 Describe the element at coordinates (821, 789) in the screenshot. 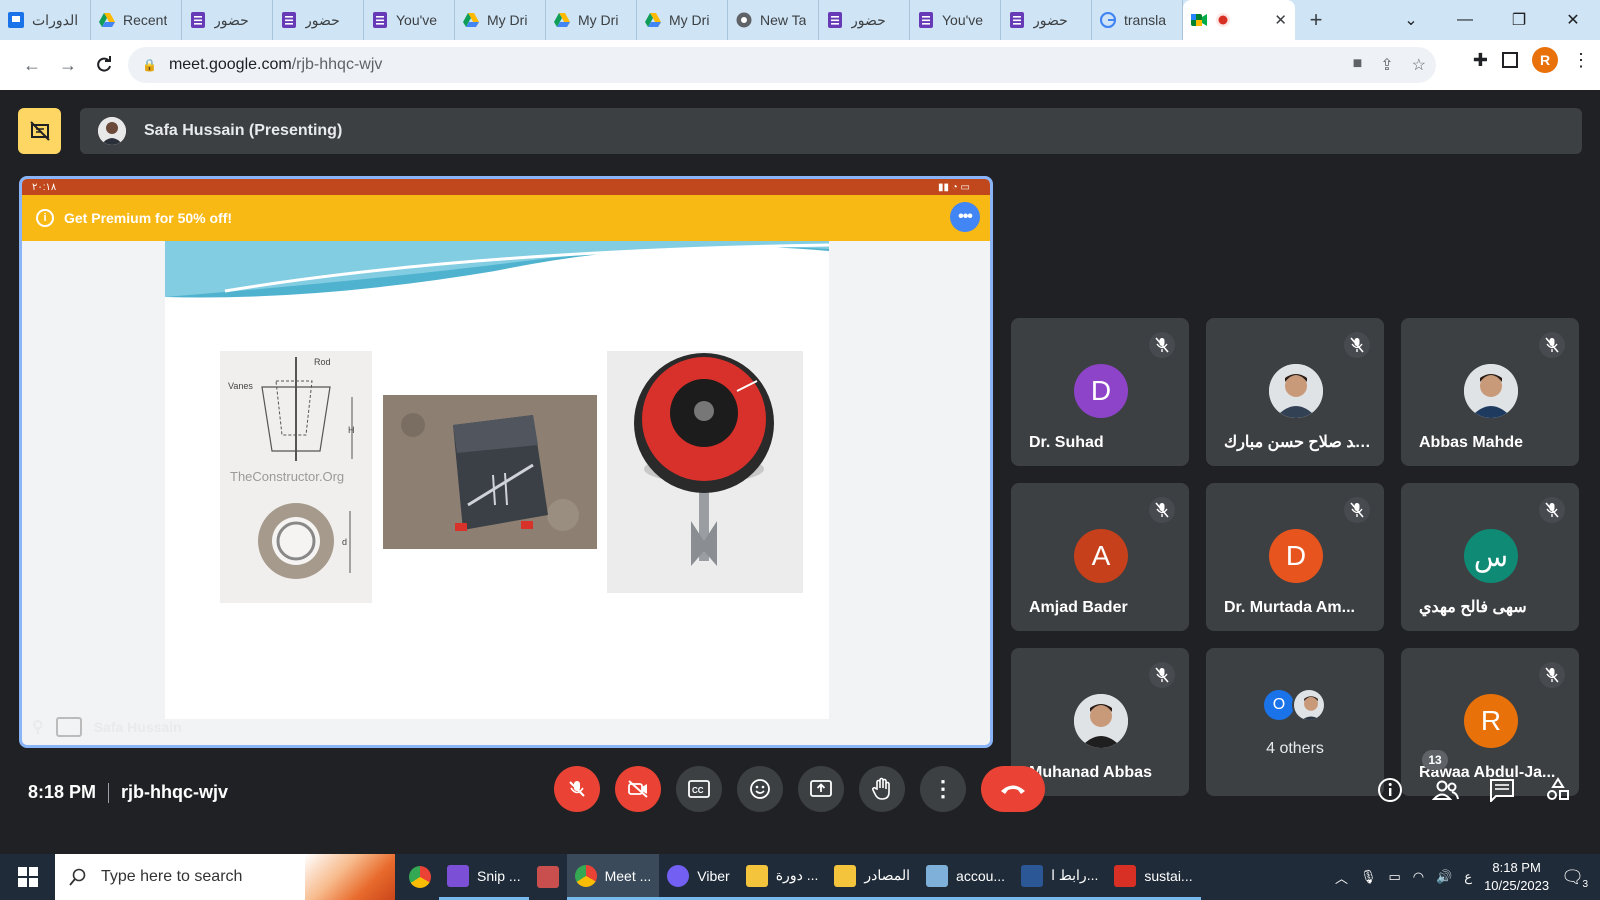

I see `present-now-button` at that location.